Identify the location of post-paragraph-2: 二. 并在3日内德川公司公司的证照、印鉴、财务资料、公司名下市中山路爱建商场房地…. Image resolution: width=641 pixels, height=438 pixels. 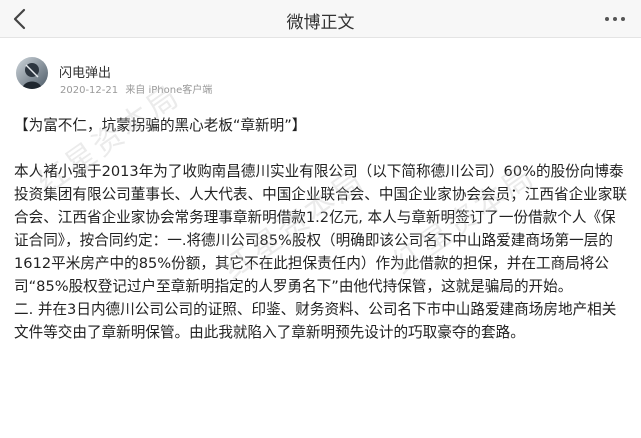
(315, 321).